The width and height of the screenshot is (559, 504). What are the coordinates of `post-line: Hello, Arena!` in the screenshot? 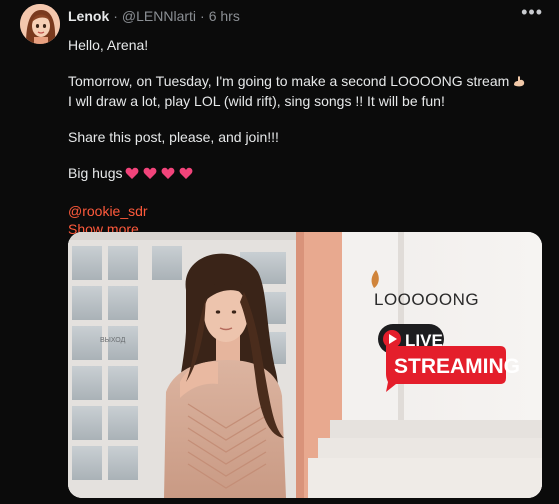 It's located at (108, 45).